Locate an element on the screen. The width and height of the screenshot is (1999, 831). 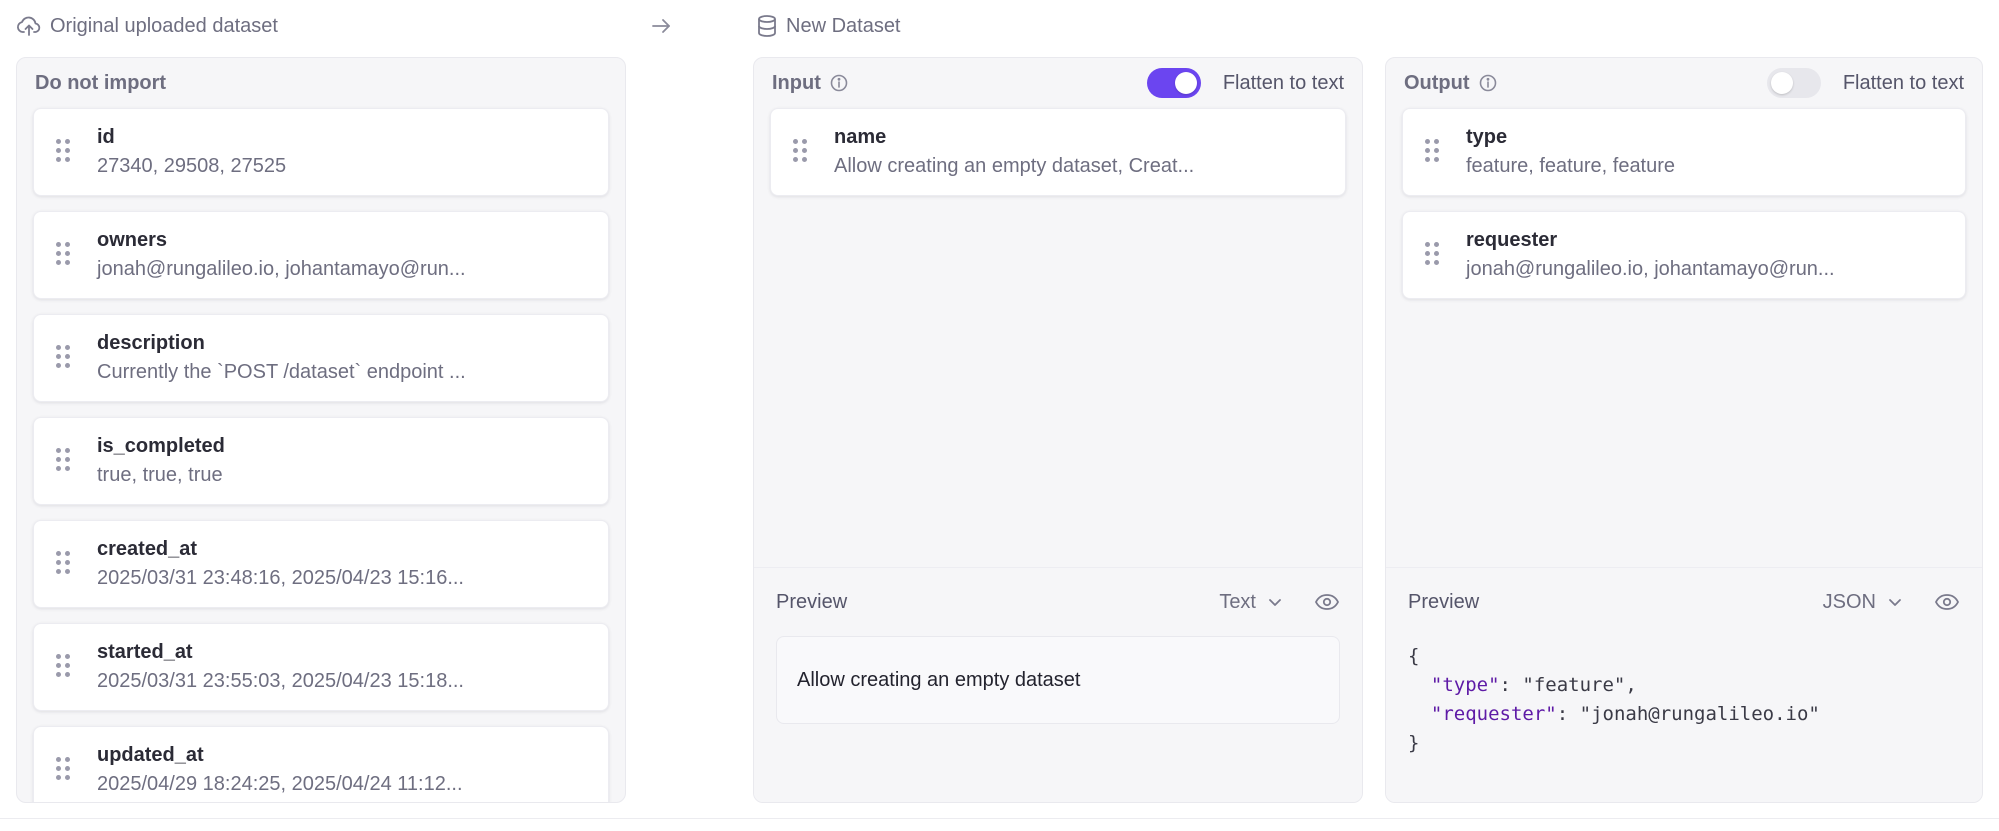
json-key: "requester" is located at coordinates (1493, 714).